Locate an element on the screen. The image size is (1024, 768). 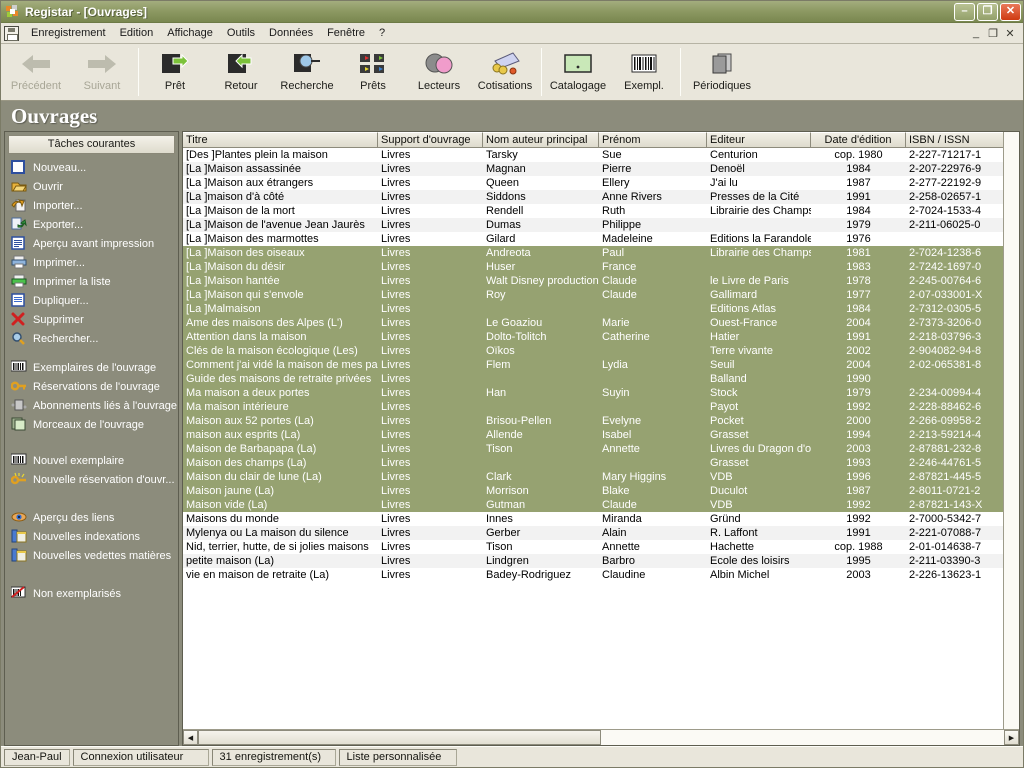
sidebar-item-apercu-impression: Aperçu avant impression is located at coordinates (94, 243).